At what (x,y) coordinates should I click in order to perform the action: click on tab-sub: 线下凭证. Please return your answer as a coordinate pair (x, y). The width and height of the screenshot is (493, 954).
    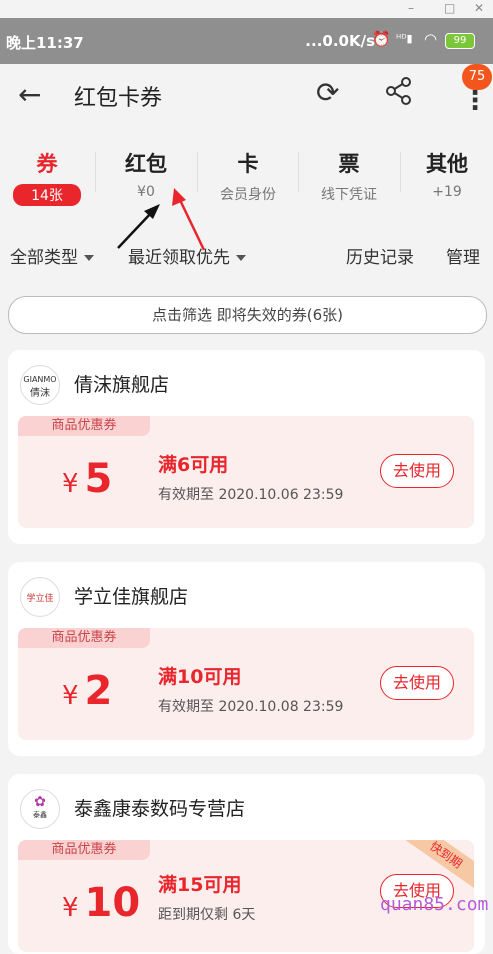
    Looking at the image, I should click on (349, 195).